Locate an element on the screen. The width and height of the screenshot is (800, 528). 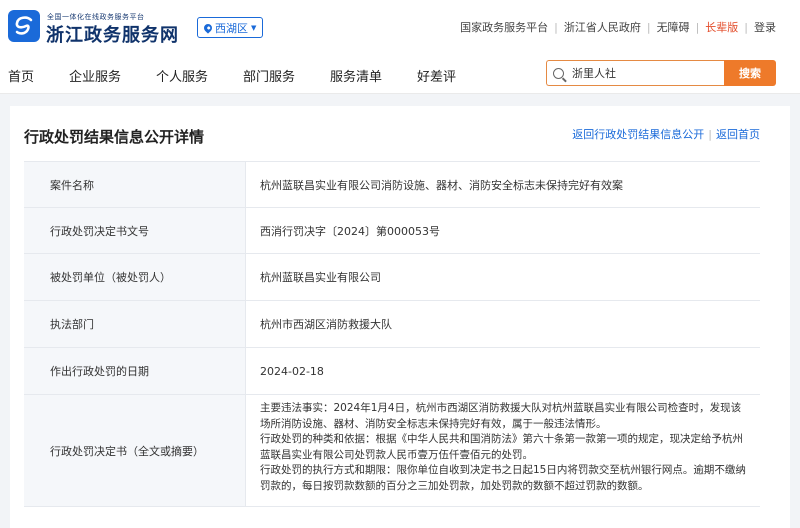
table-row: 被处罚单位（被处罚人） 杭州蓝联昌实业有限公司 is located at coordinates (392, 277).